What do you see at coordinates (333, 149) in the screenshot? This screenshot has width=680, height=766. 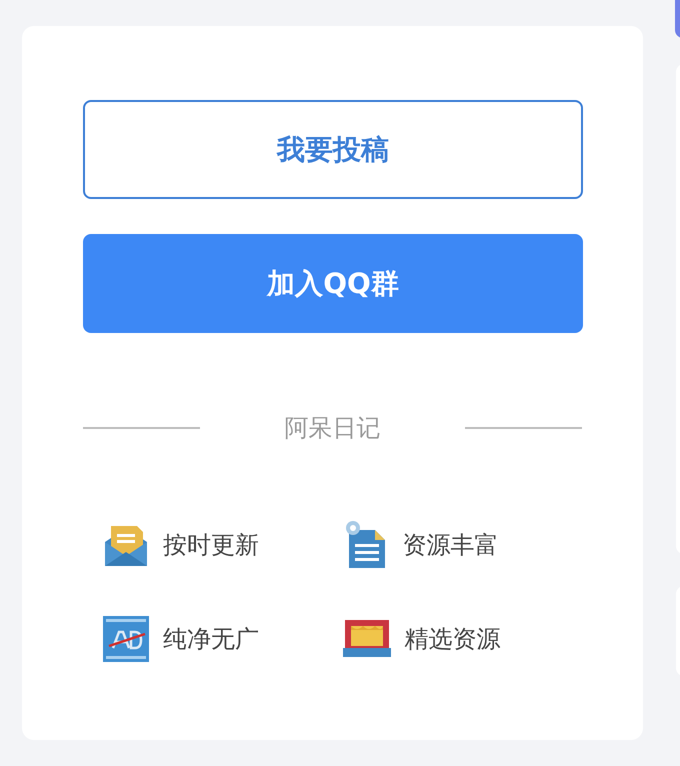 I see `submit-button: 我要投稿` at bounding box center [333, 149].